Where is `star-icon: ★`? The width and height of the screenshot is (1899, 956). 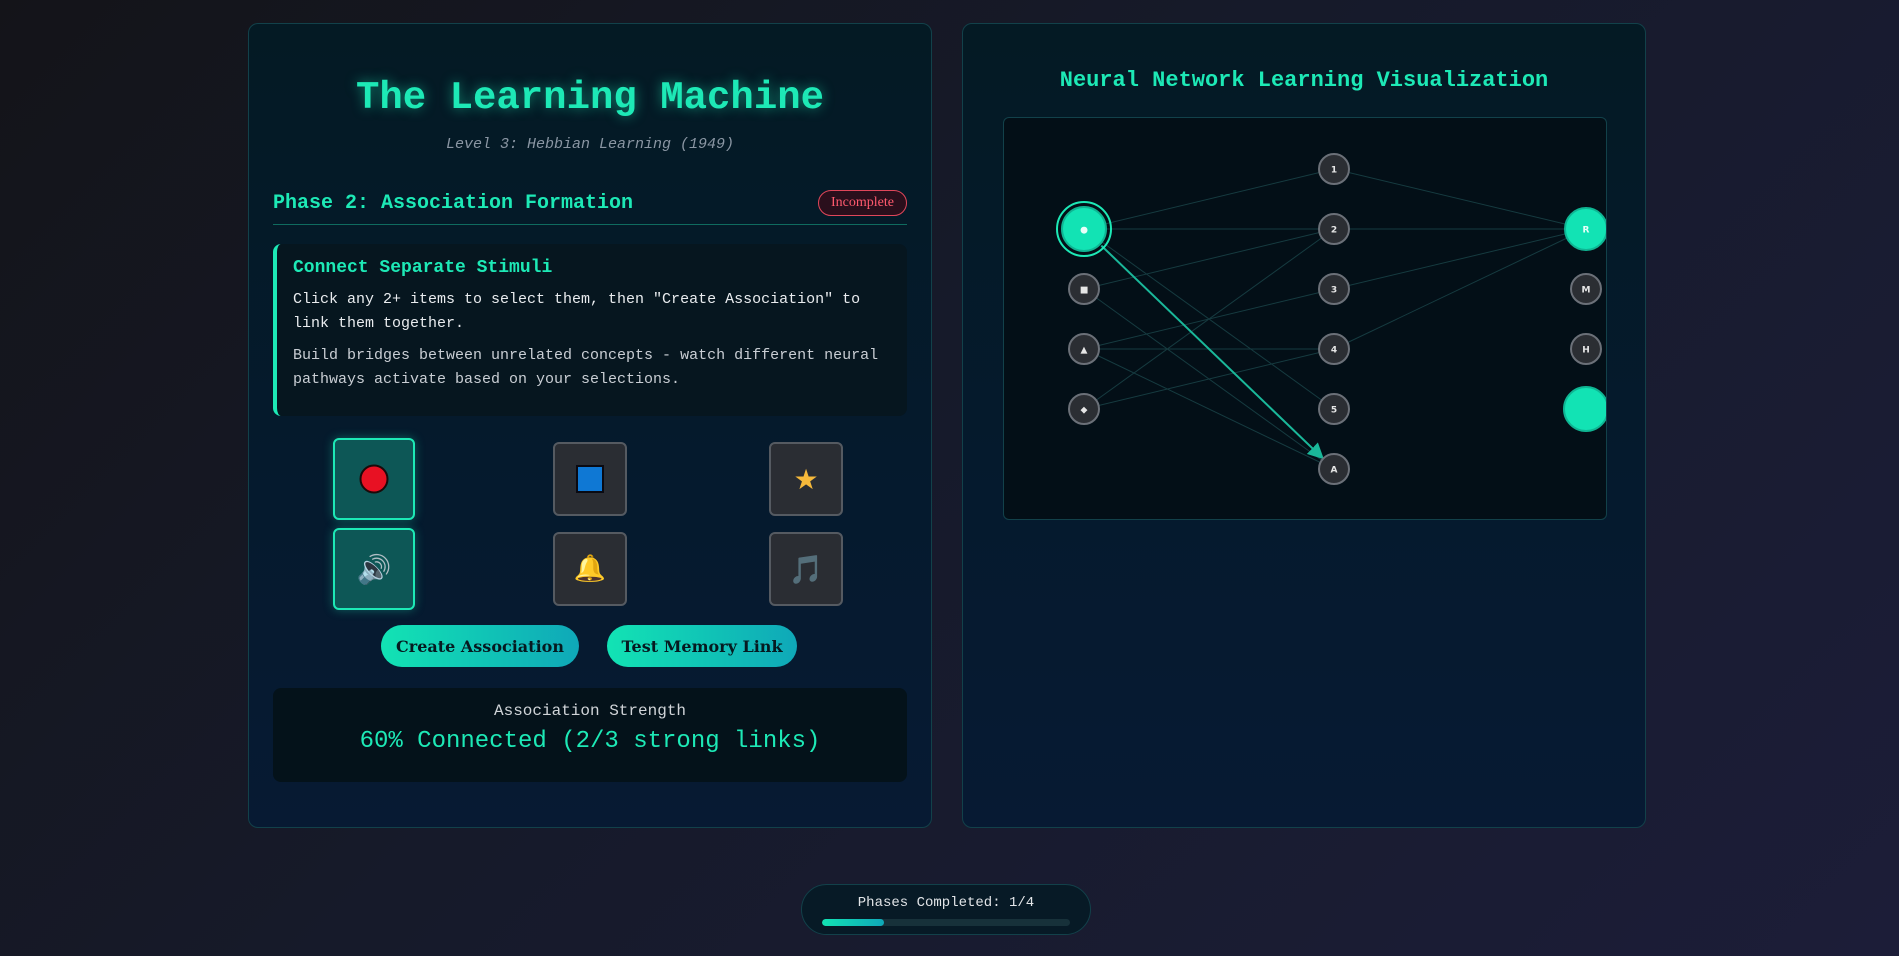
star-icon: ★ is located at coordinates (806, 479).